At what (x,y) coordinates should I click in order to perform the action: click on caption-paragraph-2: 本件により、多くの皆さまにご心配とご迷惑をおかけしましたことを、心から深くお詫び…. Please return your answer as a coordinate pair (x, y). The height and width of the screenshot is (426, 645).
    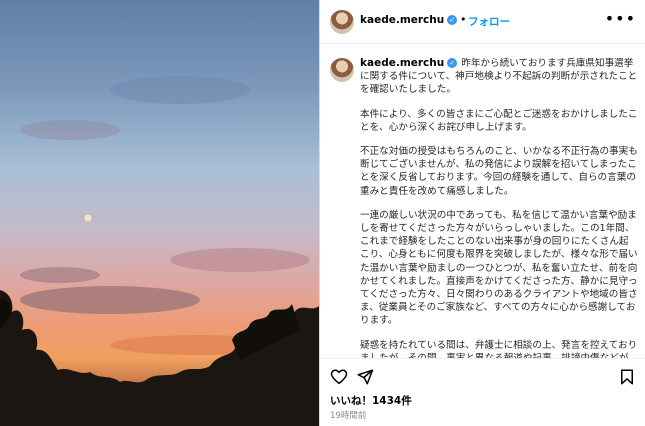
    Looking at the image, I should click on (499, 120).